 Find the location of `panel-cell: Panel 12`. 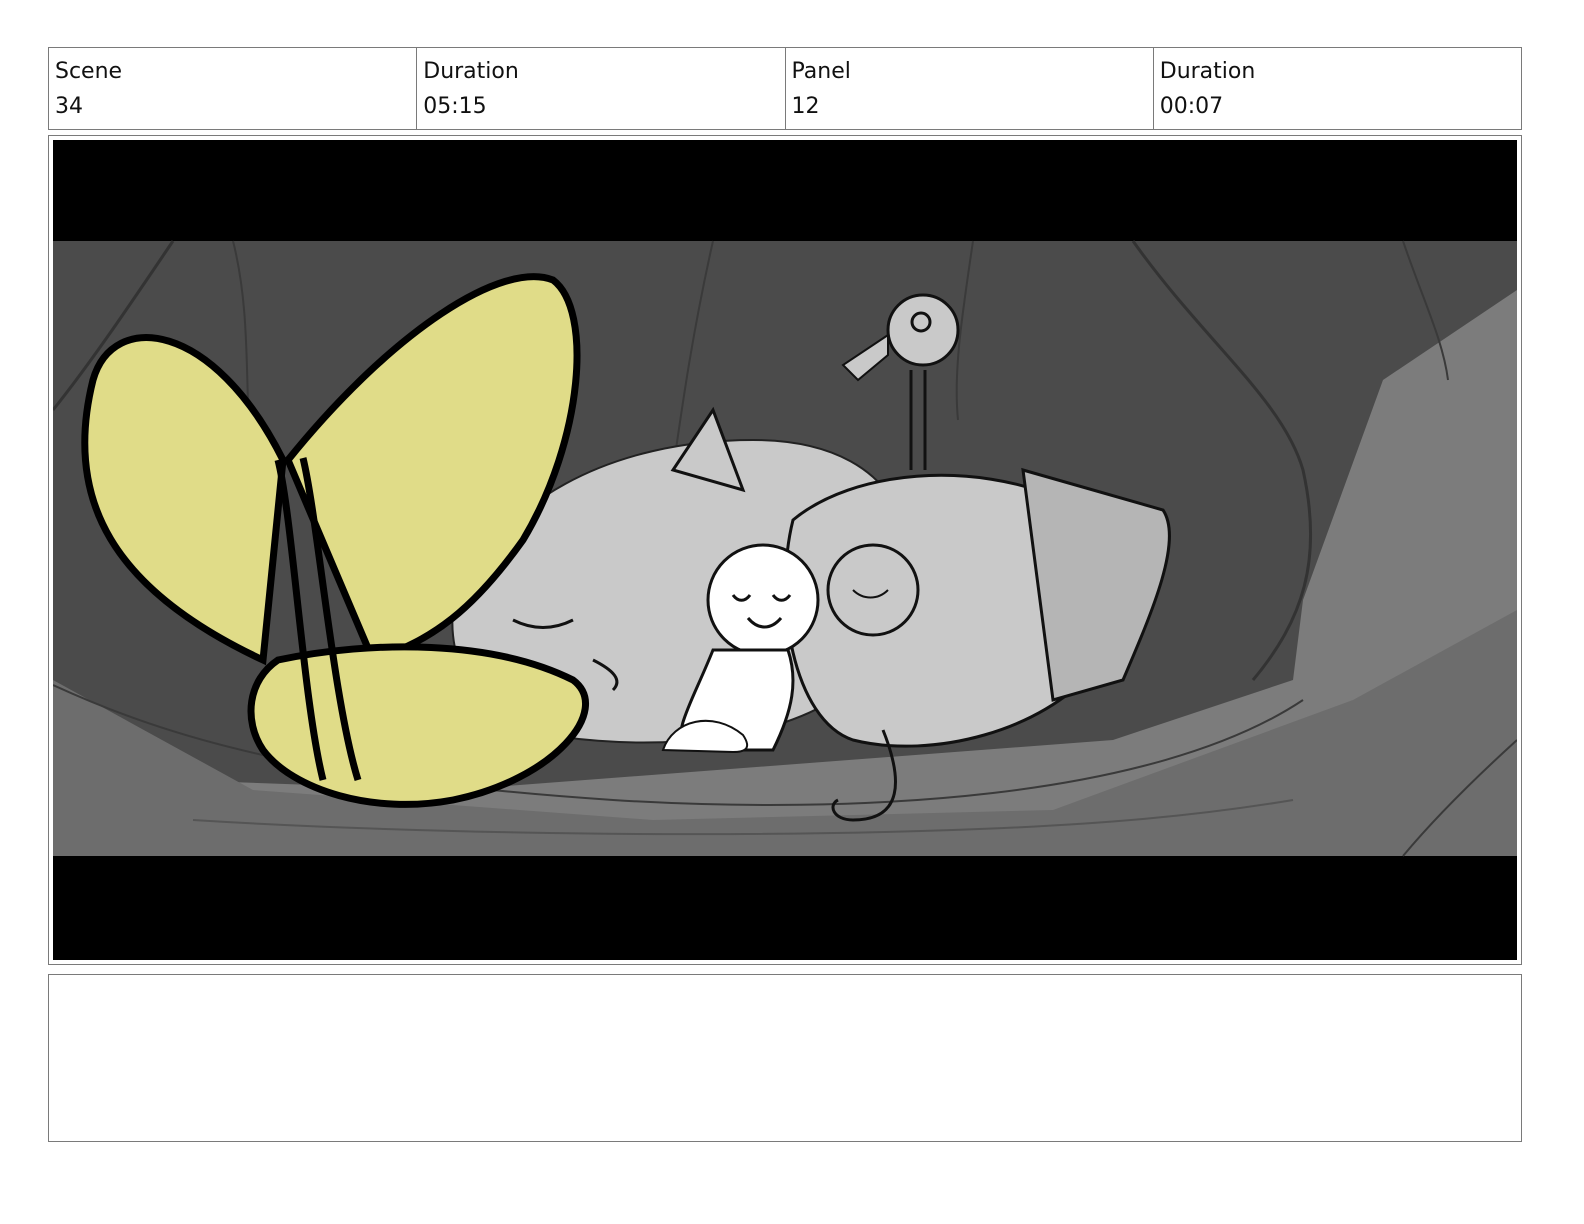

panel-cell: Panel 12 is located at coordinates (970, 88).